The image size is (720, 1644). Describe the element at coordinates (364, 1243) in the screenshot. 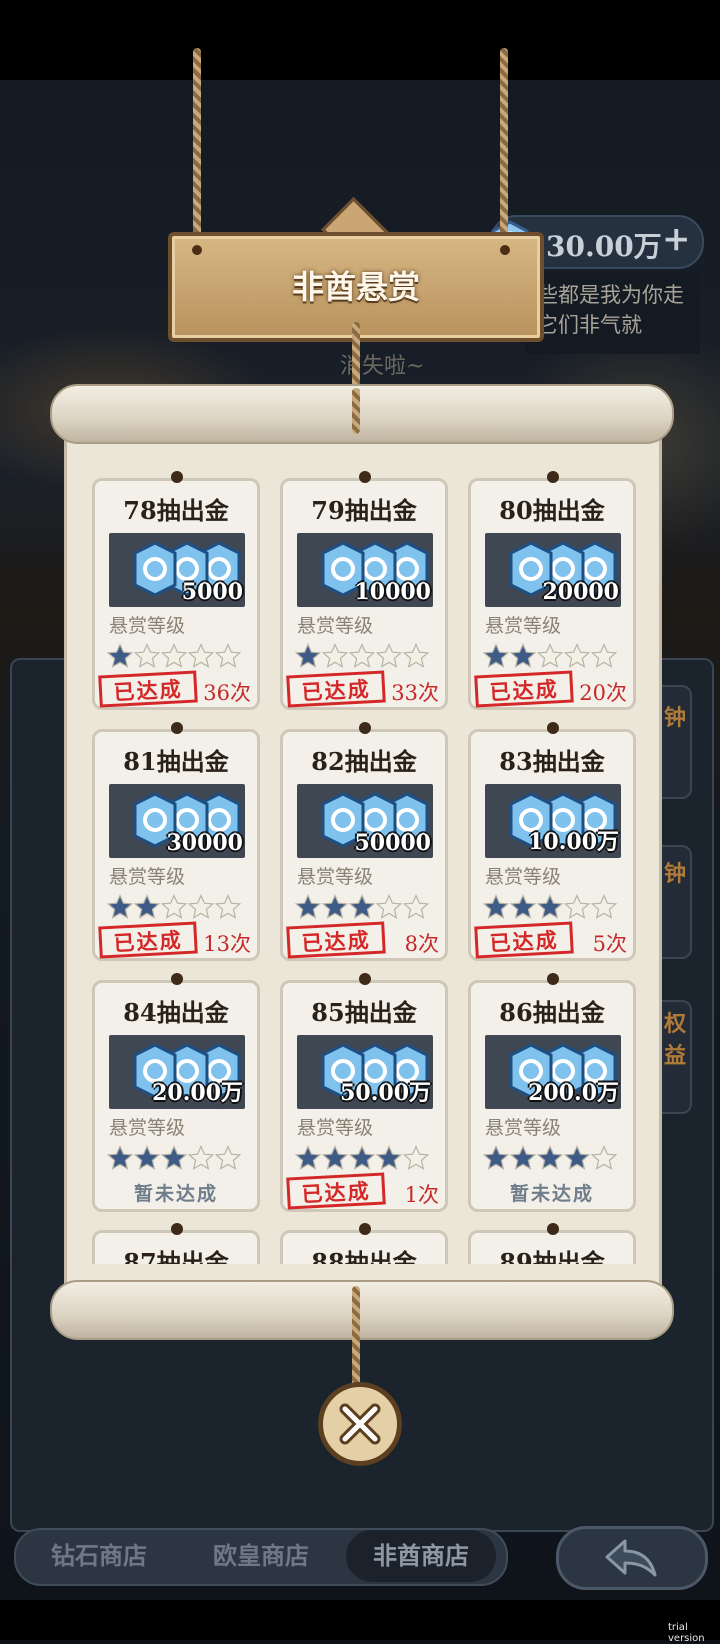

I see `bounty-card: 88抽出金` at that location.